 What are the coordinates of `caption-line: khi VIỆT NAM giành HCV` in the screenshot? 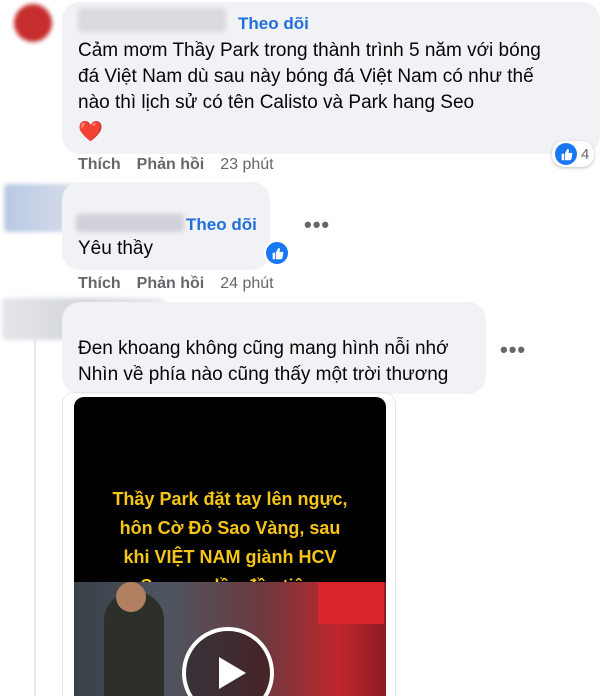 It's located at (230, 557).